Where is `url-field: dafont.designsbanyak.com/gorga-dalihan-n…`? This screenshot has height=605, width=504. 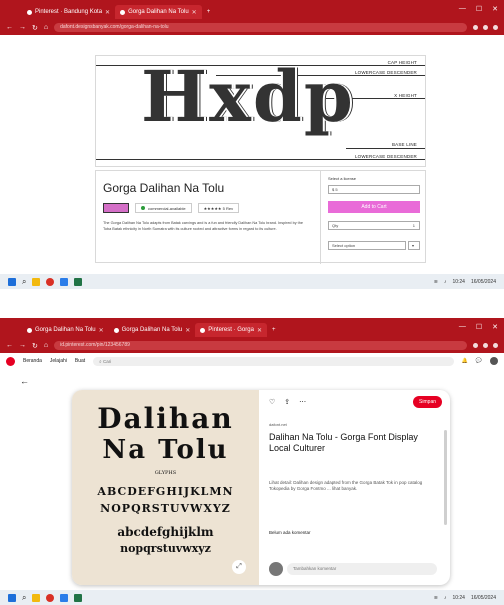
url-field: dafont.designsbanyak.com/gorga-dalihan-n… is located at coordinates (260, 27).